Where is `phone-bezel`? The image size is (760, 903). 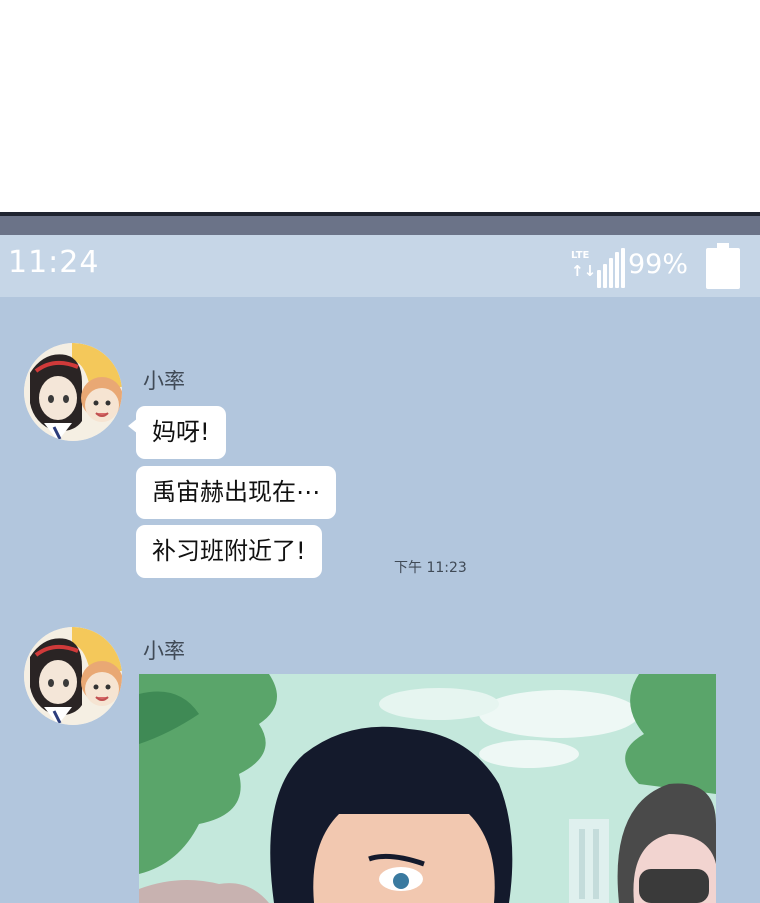
phone-bezel is located at coordinates (380, 225).